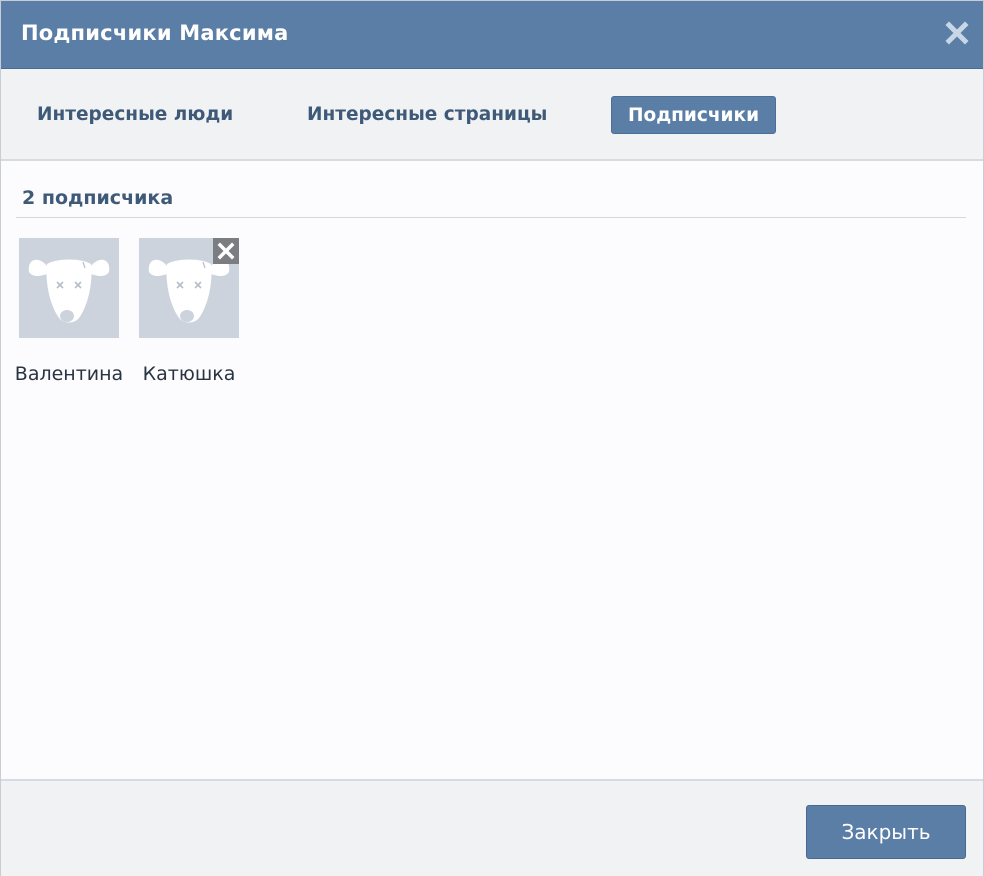 This screenshot has height=876, width=984. What do you see at coordinates (492, 827) in the screenshot?
I see `dialog-footer: Закрыть` at bounding box center [492, 827].